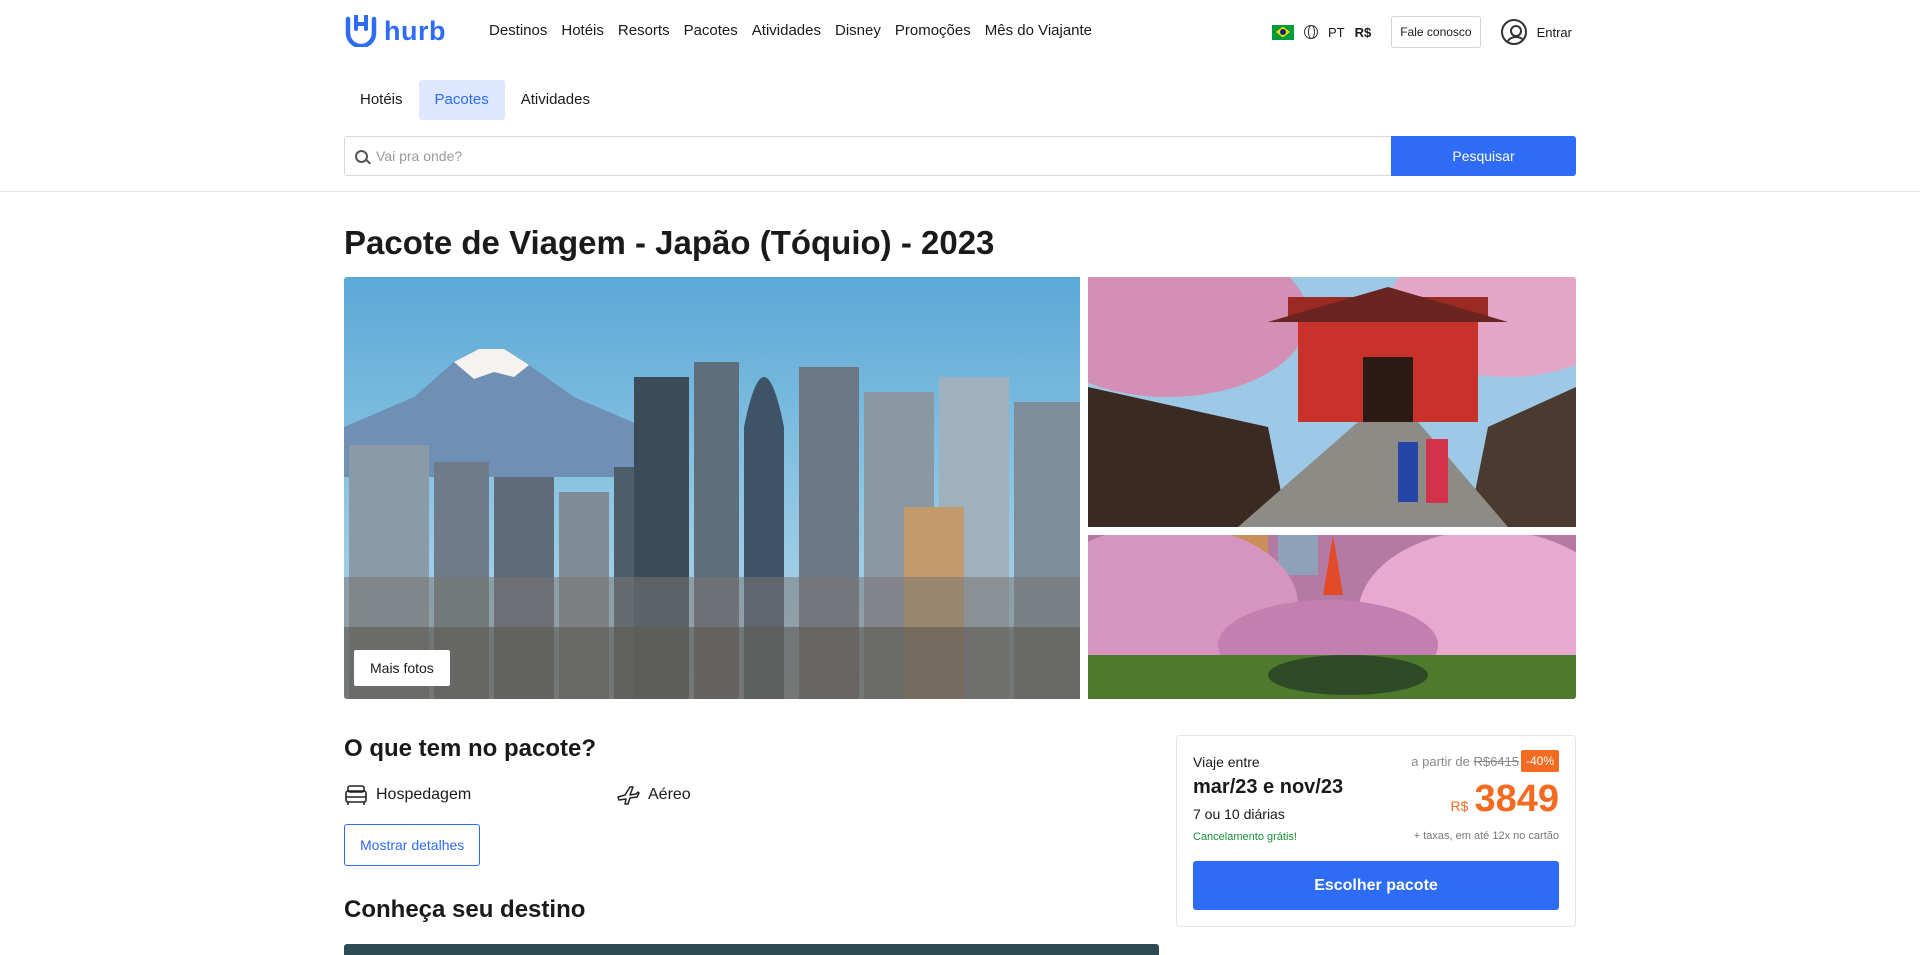 This screenshot has width=1920, height=955. I want to click on destination-image, so click(751, 949).